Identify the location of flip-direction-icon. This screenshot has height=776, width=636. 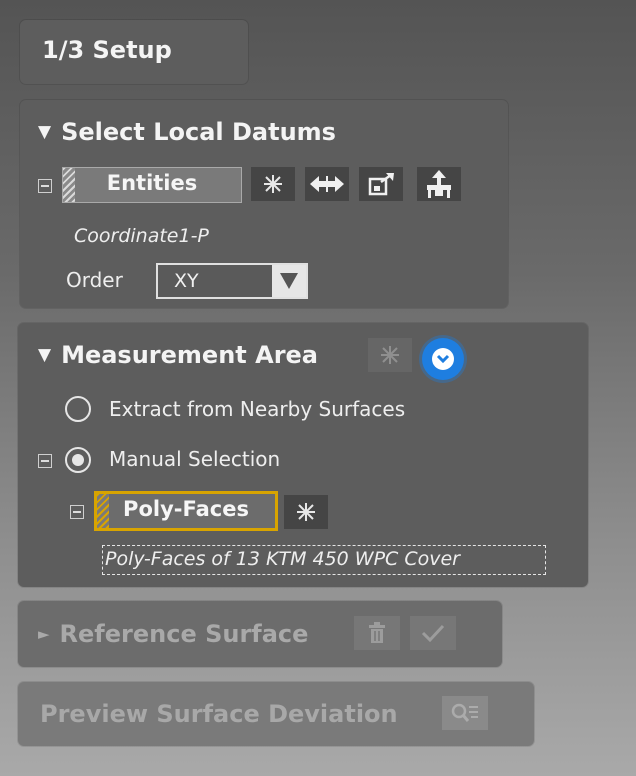
(327, 184).